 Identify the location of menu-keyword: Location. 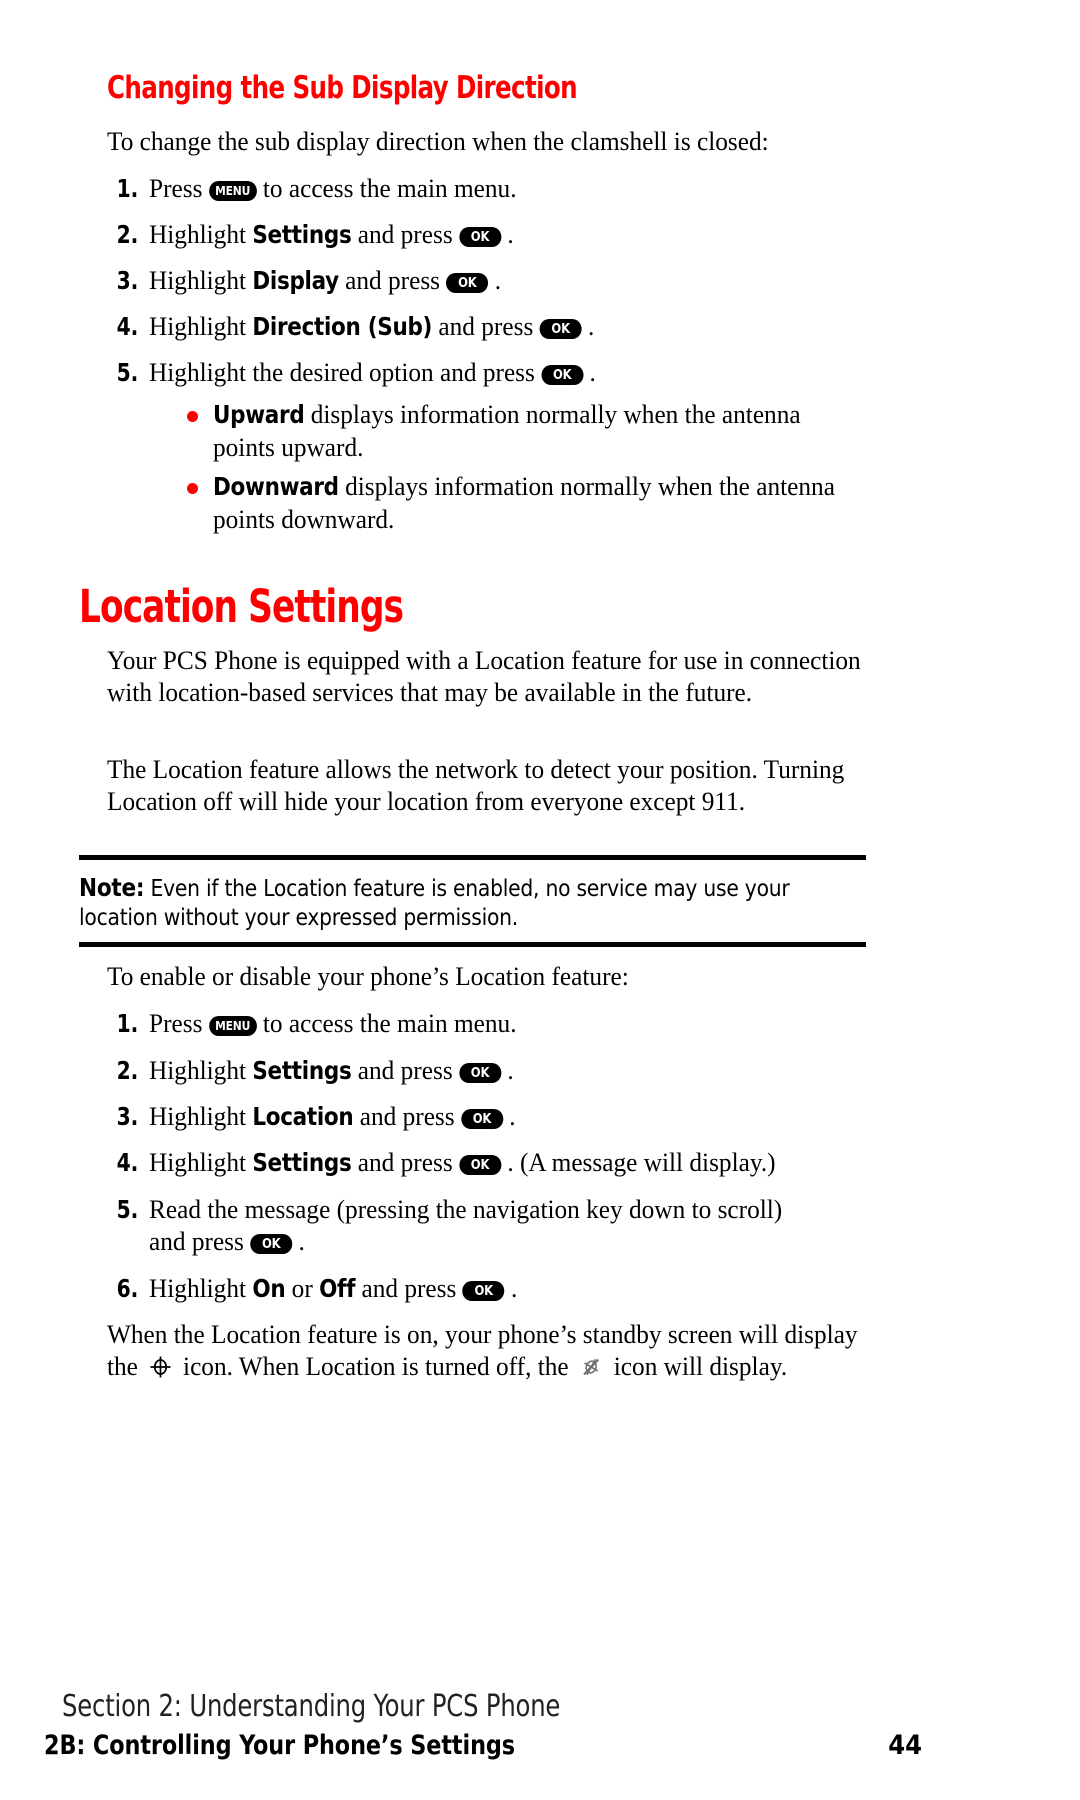
(303, 1116).